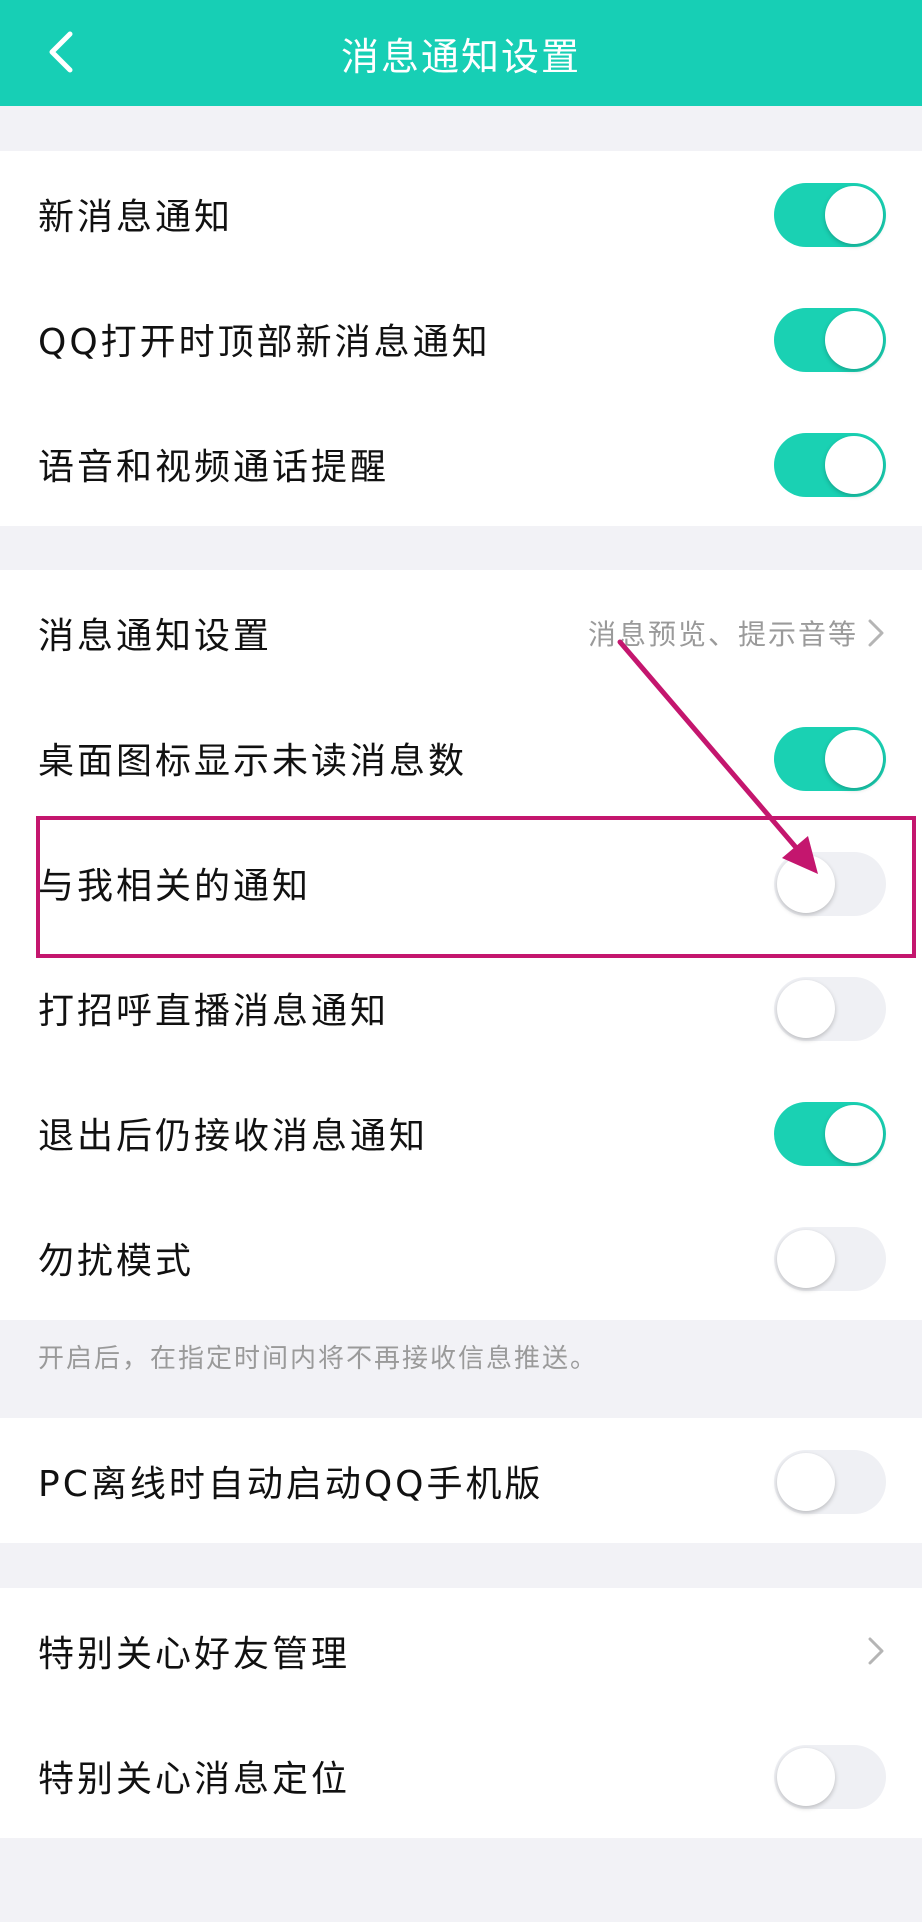 This screenshot has height=1922, width=922. I want to click on setting-label: 退出后仍接收消息通知, so click(233, 1136).